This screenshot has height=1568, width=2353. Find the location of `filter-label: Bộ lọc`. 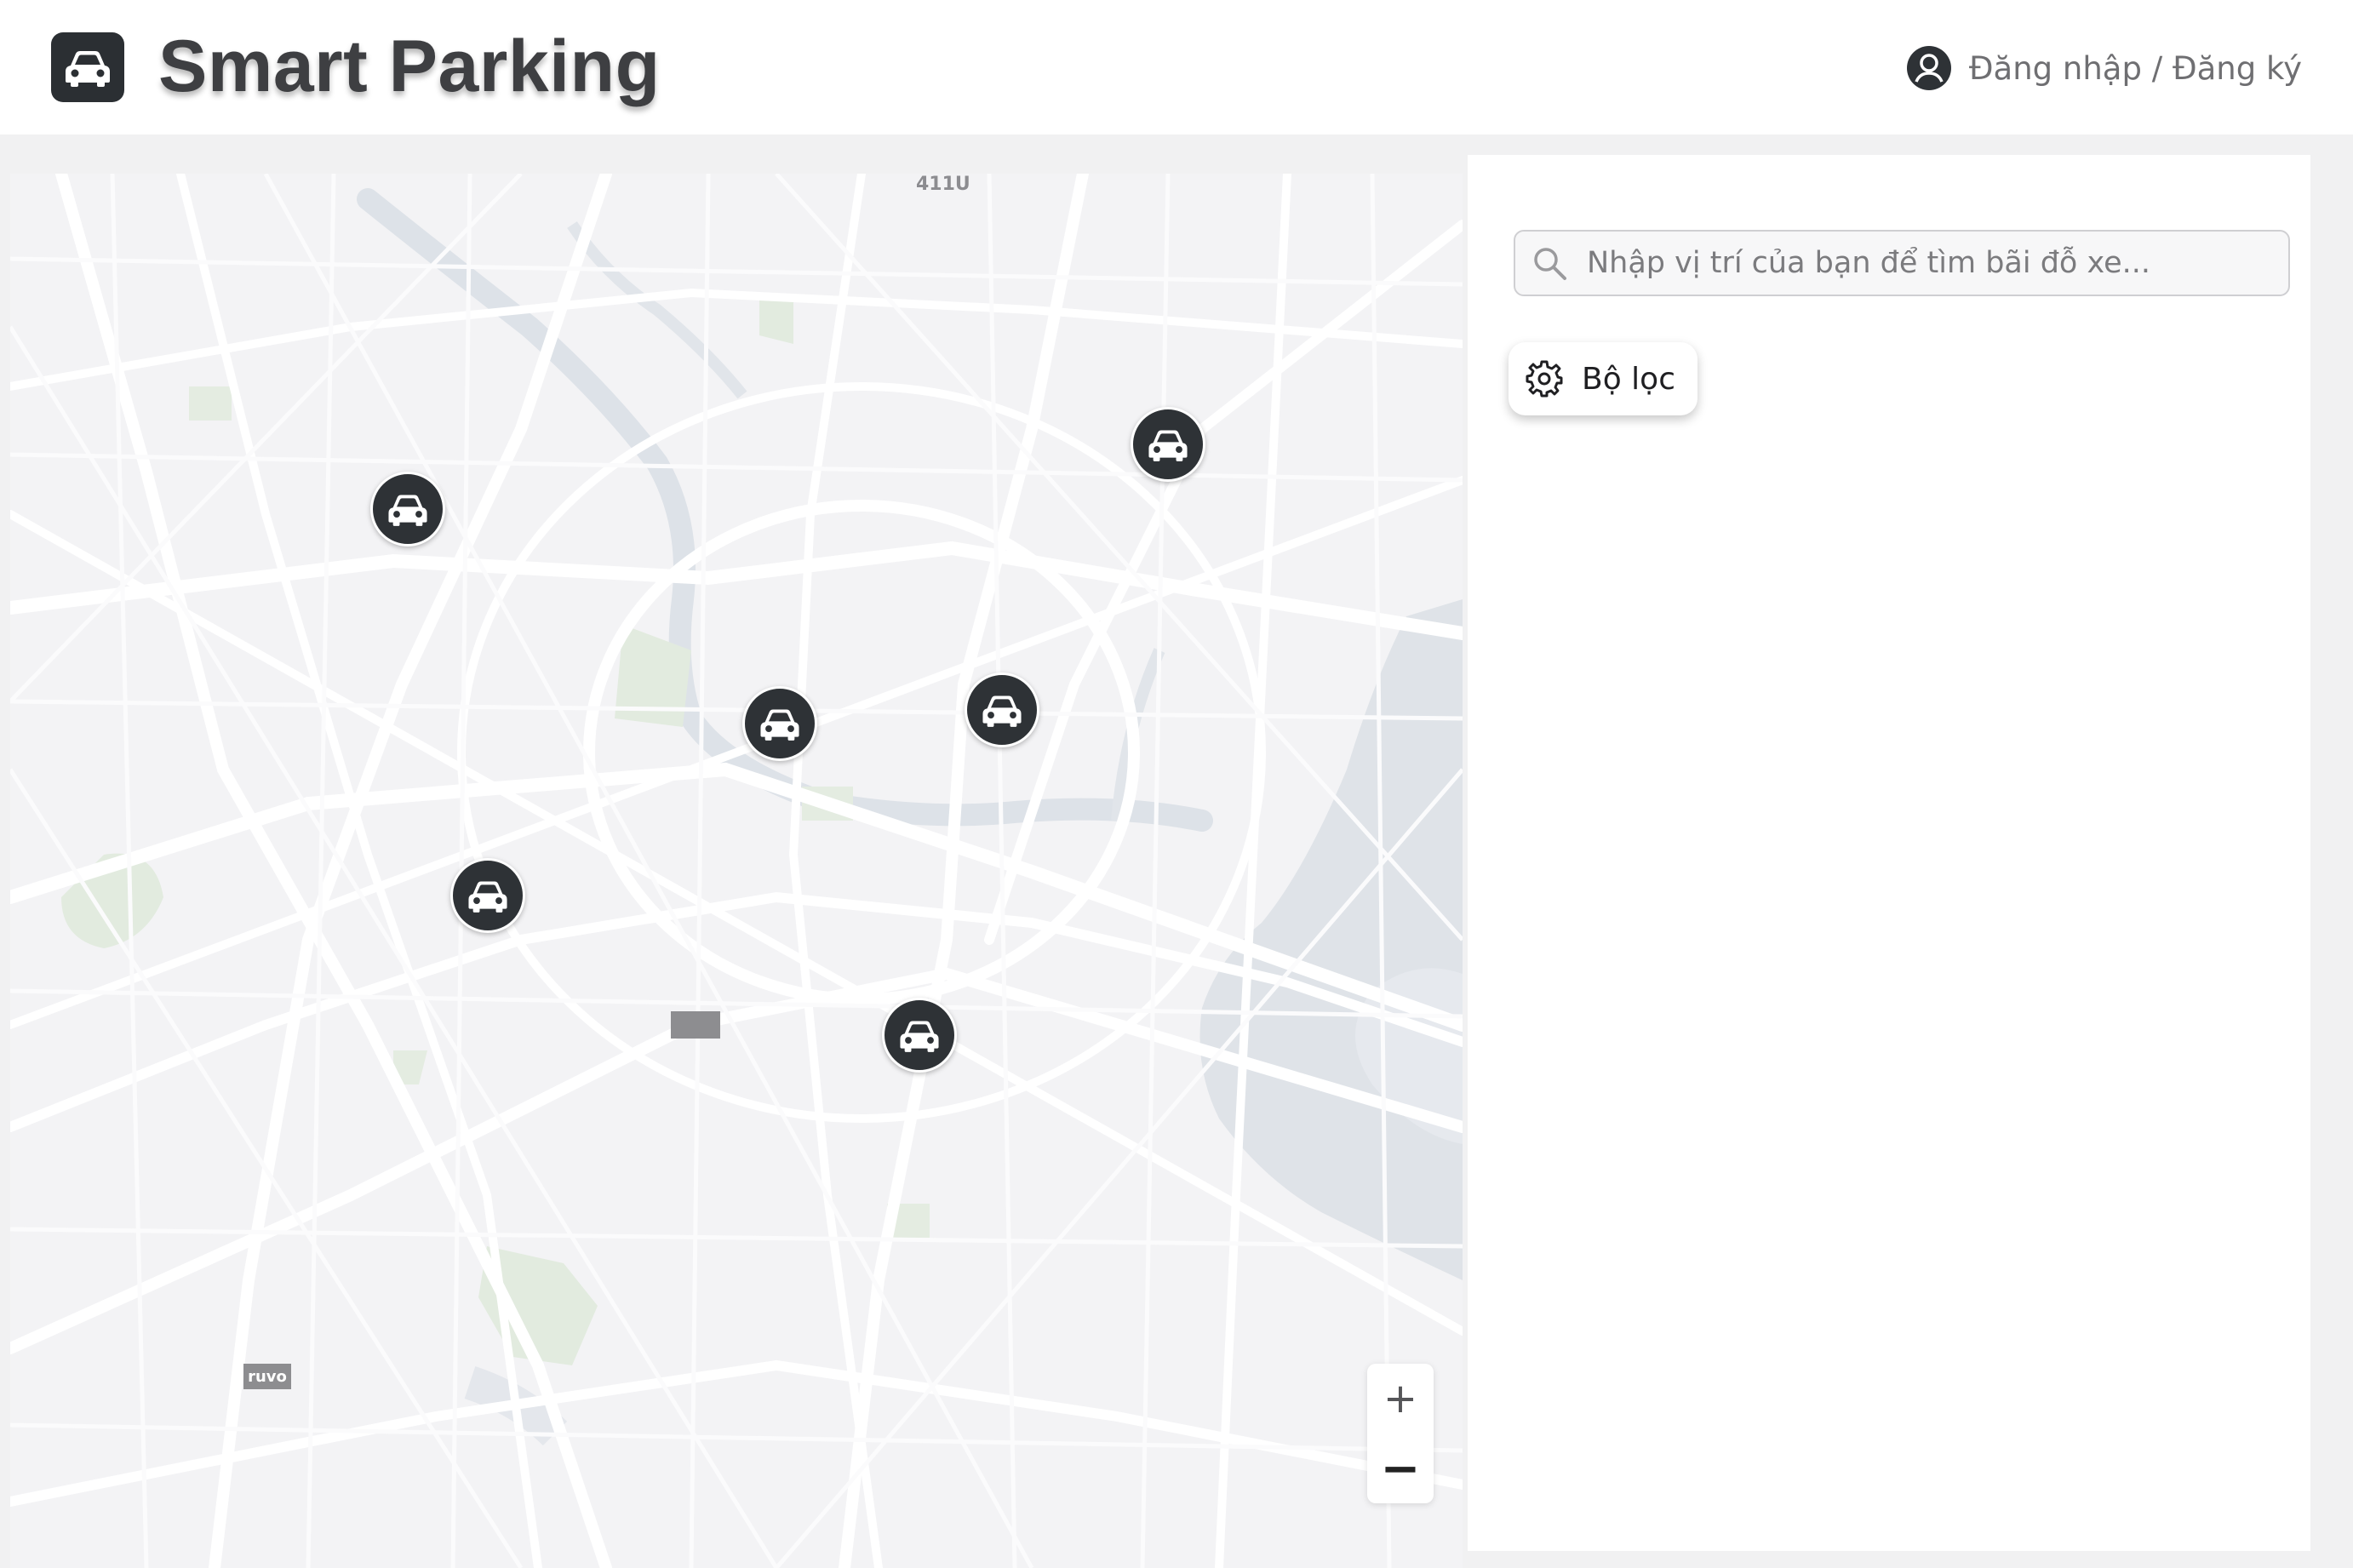

filter-label: Bộ lọc is located at coordinates (1628, 379).